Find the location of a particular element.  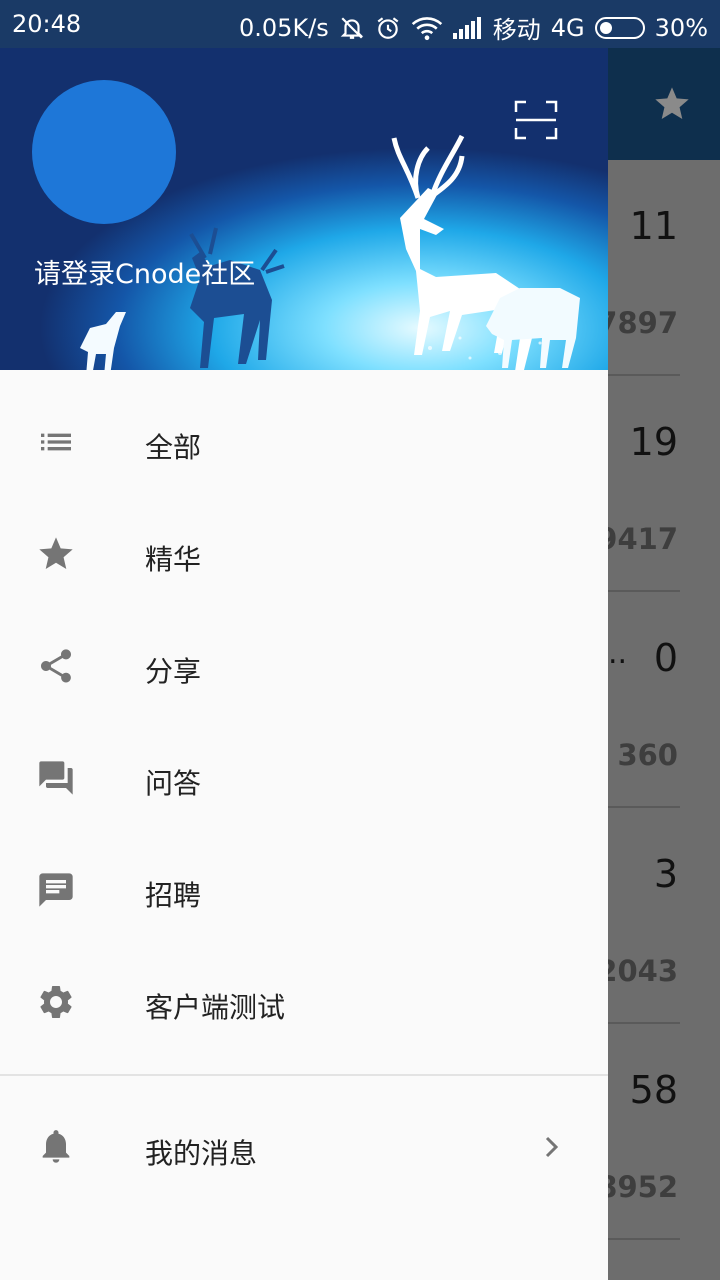

message-icon is located at coordinates (56, 890).